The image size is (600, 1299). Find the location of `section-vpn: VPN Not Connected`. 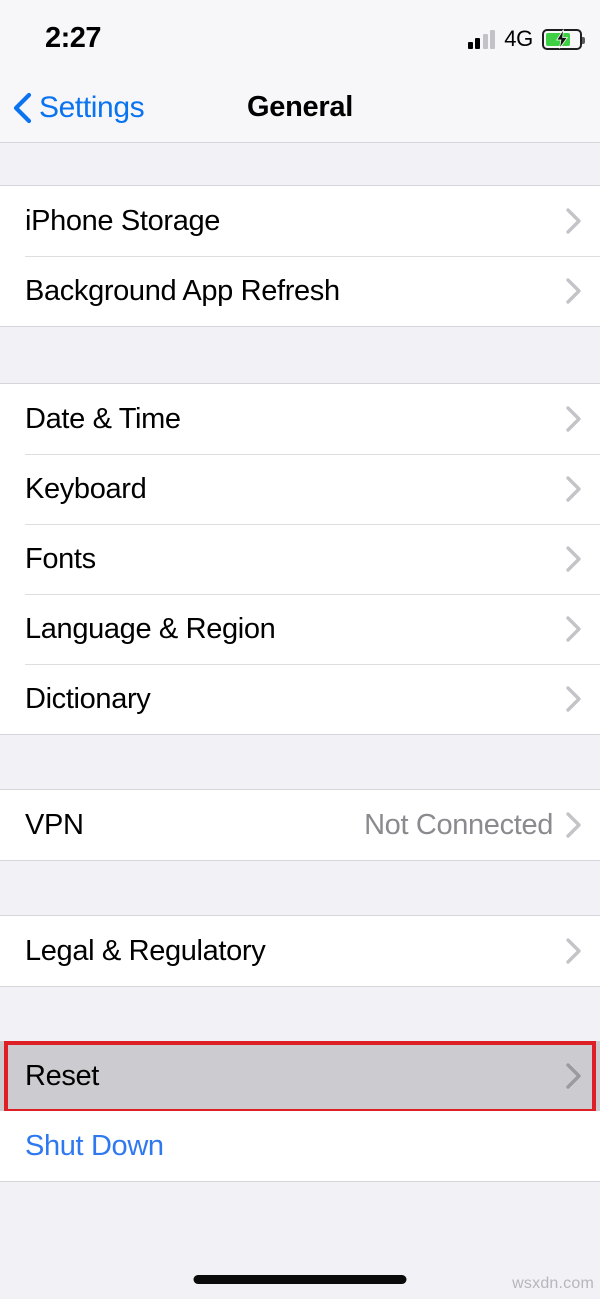

section-vpn: VPN Not Connected is located at coordinates (300, 825).